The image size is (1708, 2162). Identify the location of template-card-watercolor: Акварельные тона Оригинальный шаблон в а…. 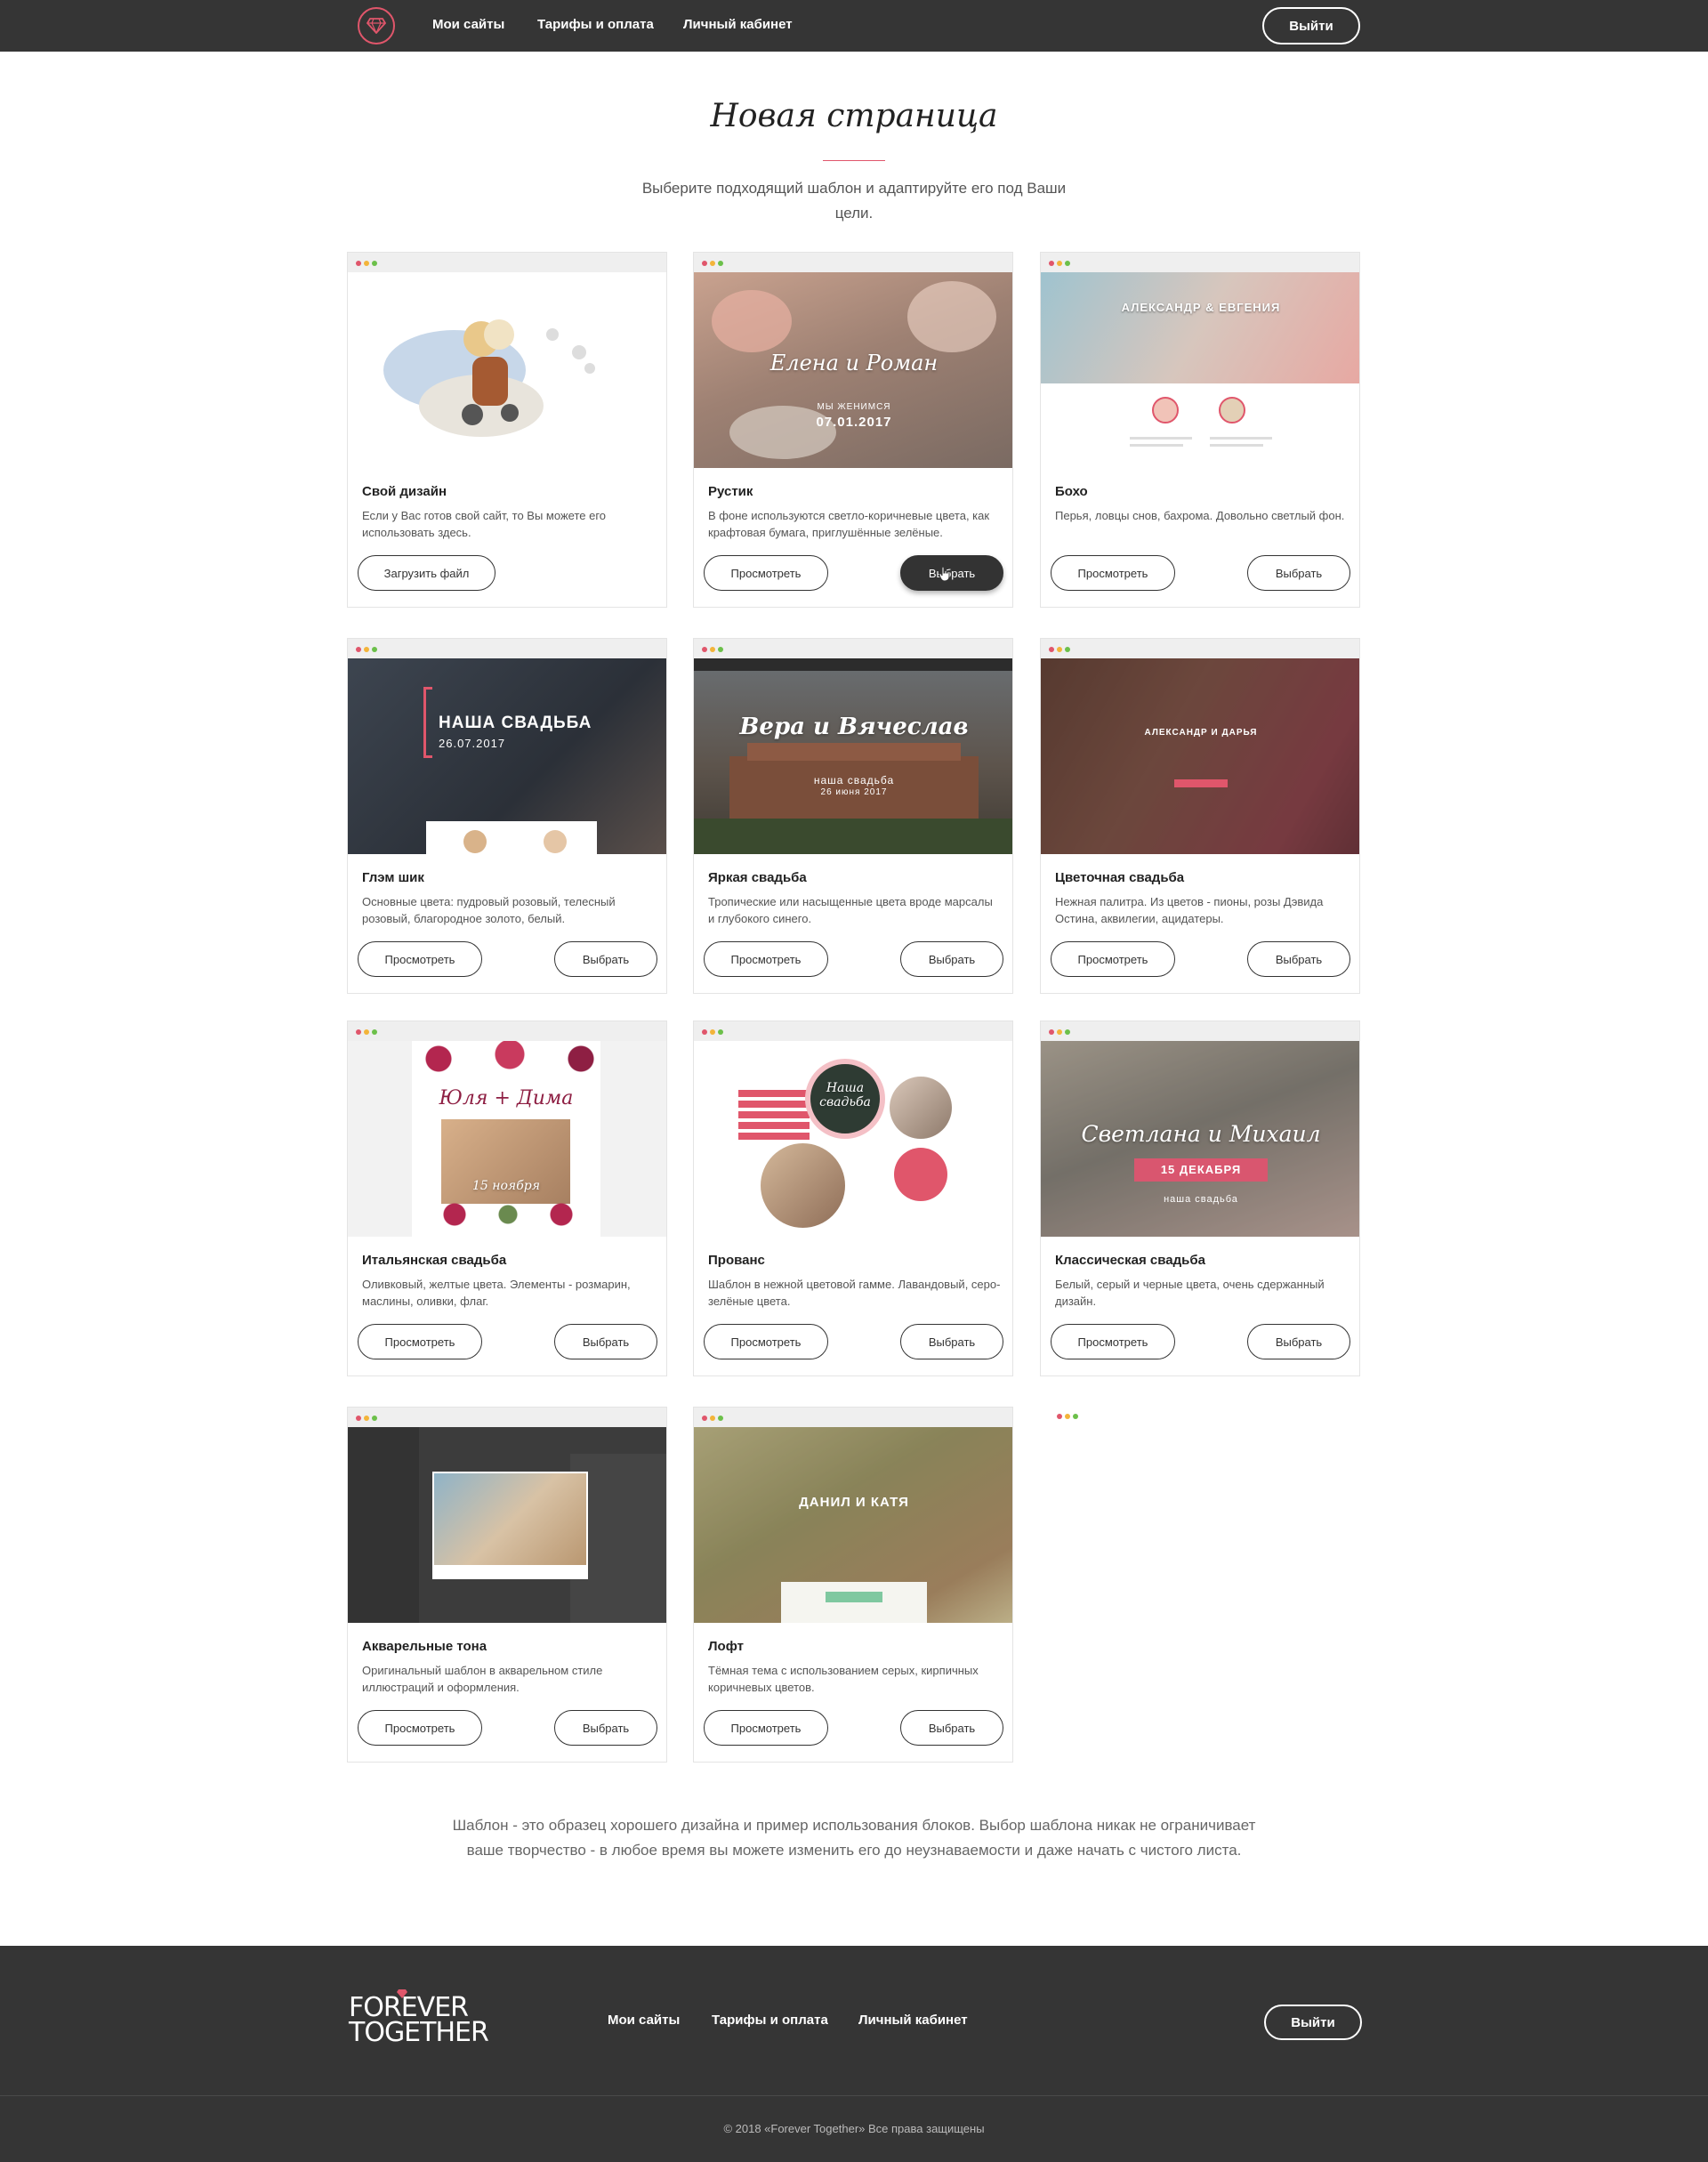
(507, 1585).